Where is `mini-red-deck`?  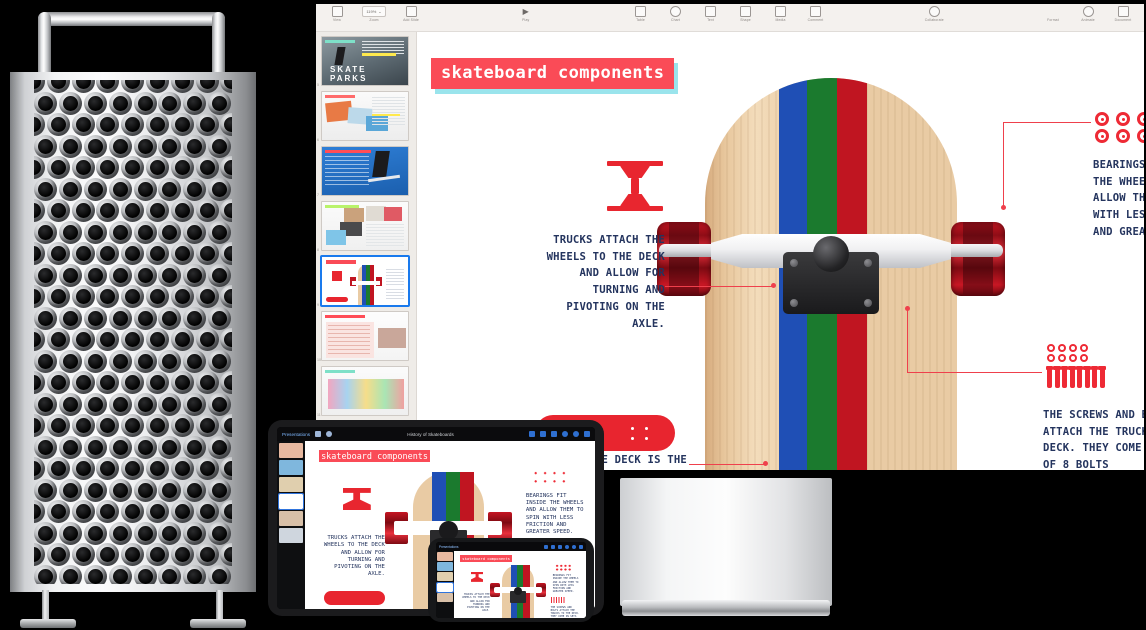 mini-red-deck is located at coordinates (354, 598).